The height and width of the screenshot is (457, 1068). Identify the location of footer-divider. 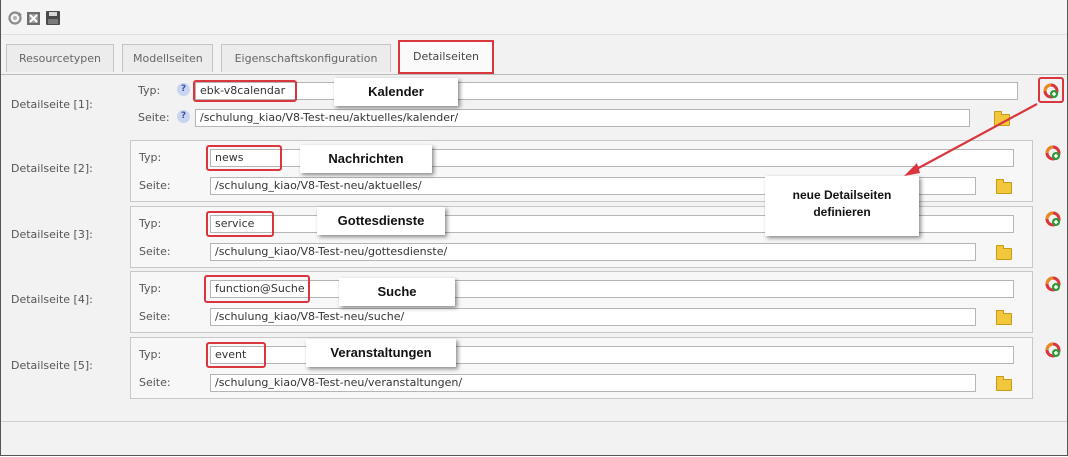
(534, 421).